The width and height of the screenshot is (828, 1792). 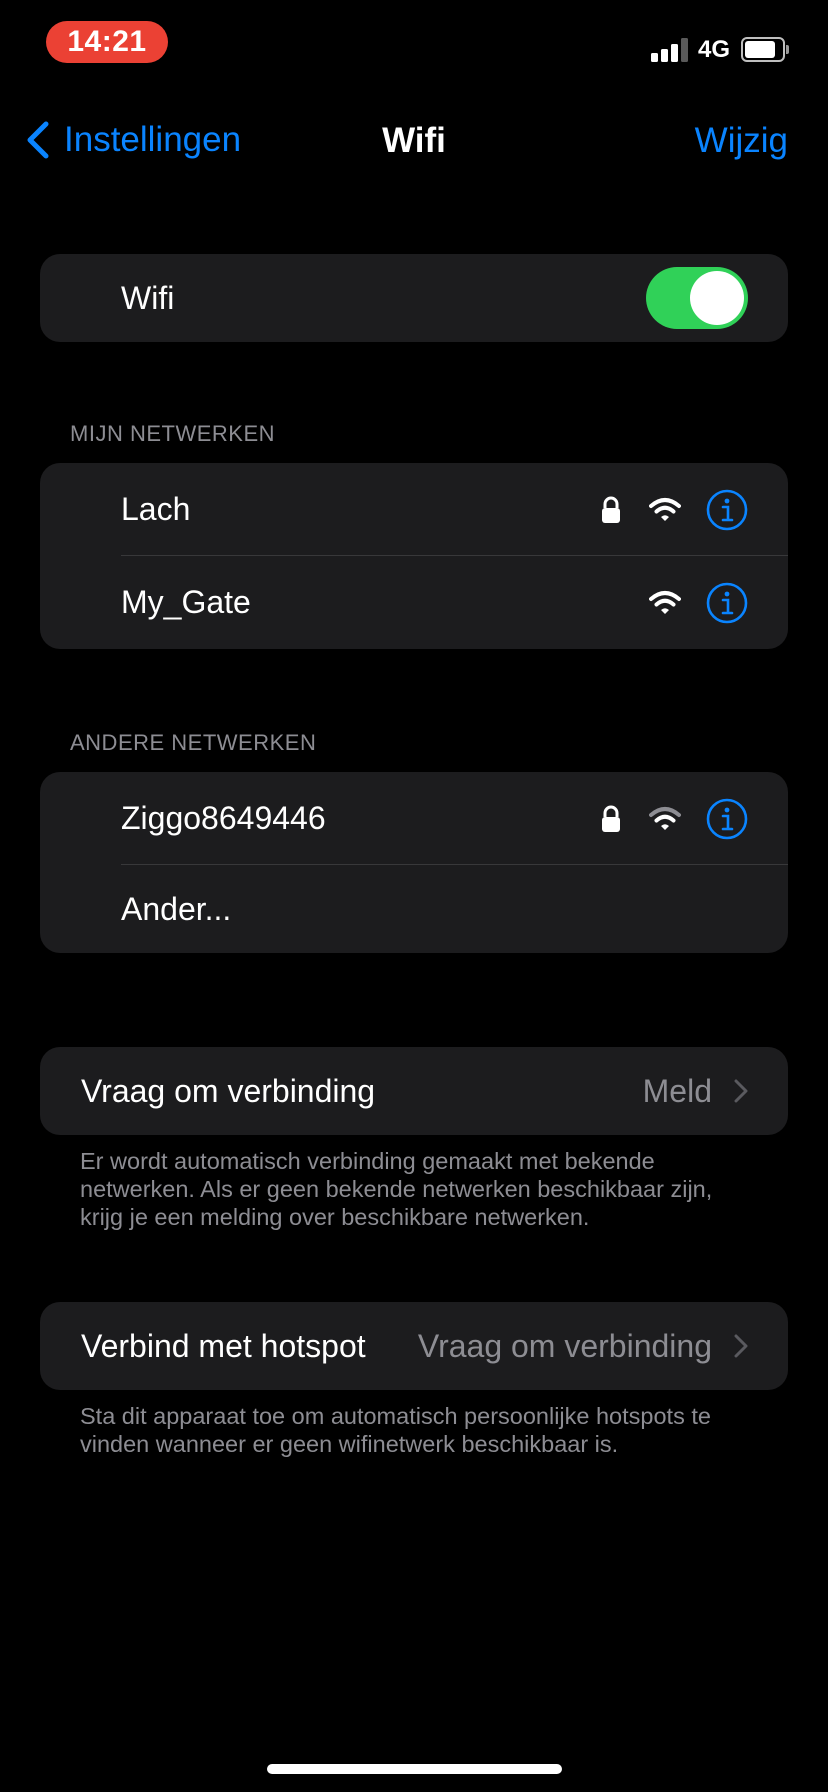 I want to click on wifi-toggle-switch, so click(x=697, y=298).